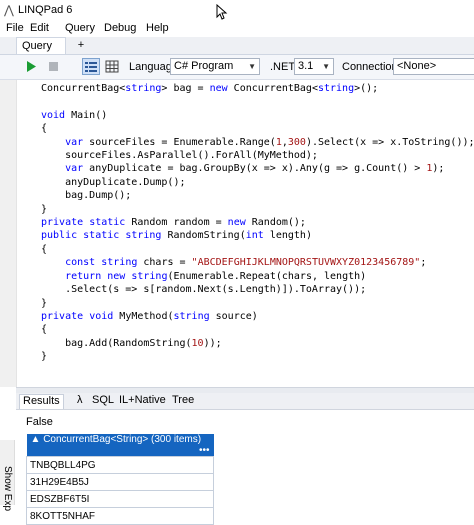 Image resolution: width=474 pixels, height=525 pixels. I want to click on output-boolean-value: False, so click(39, 422).